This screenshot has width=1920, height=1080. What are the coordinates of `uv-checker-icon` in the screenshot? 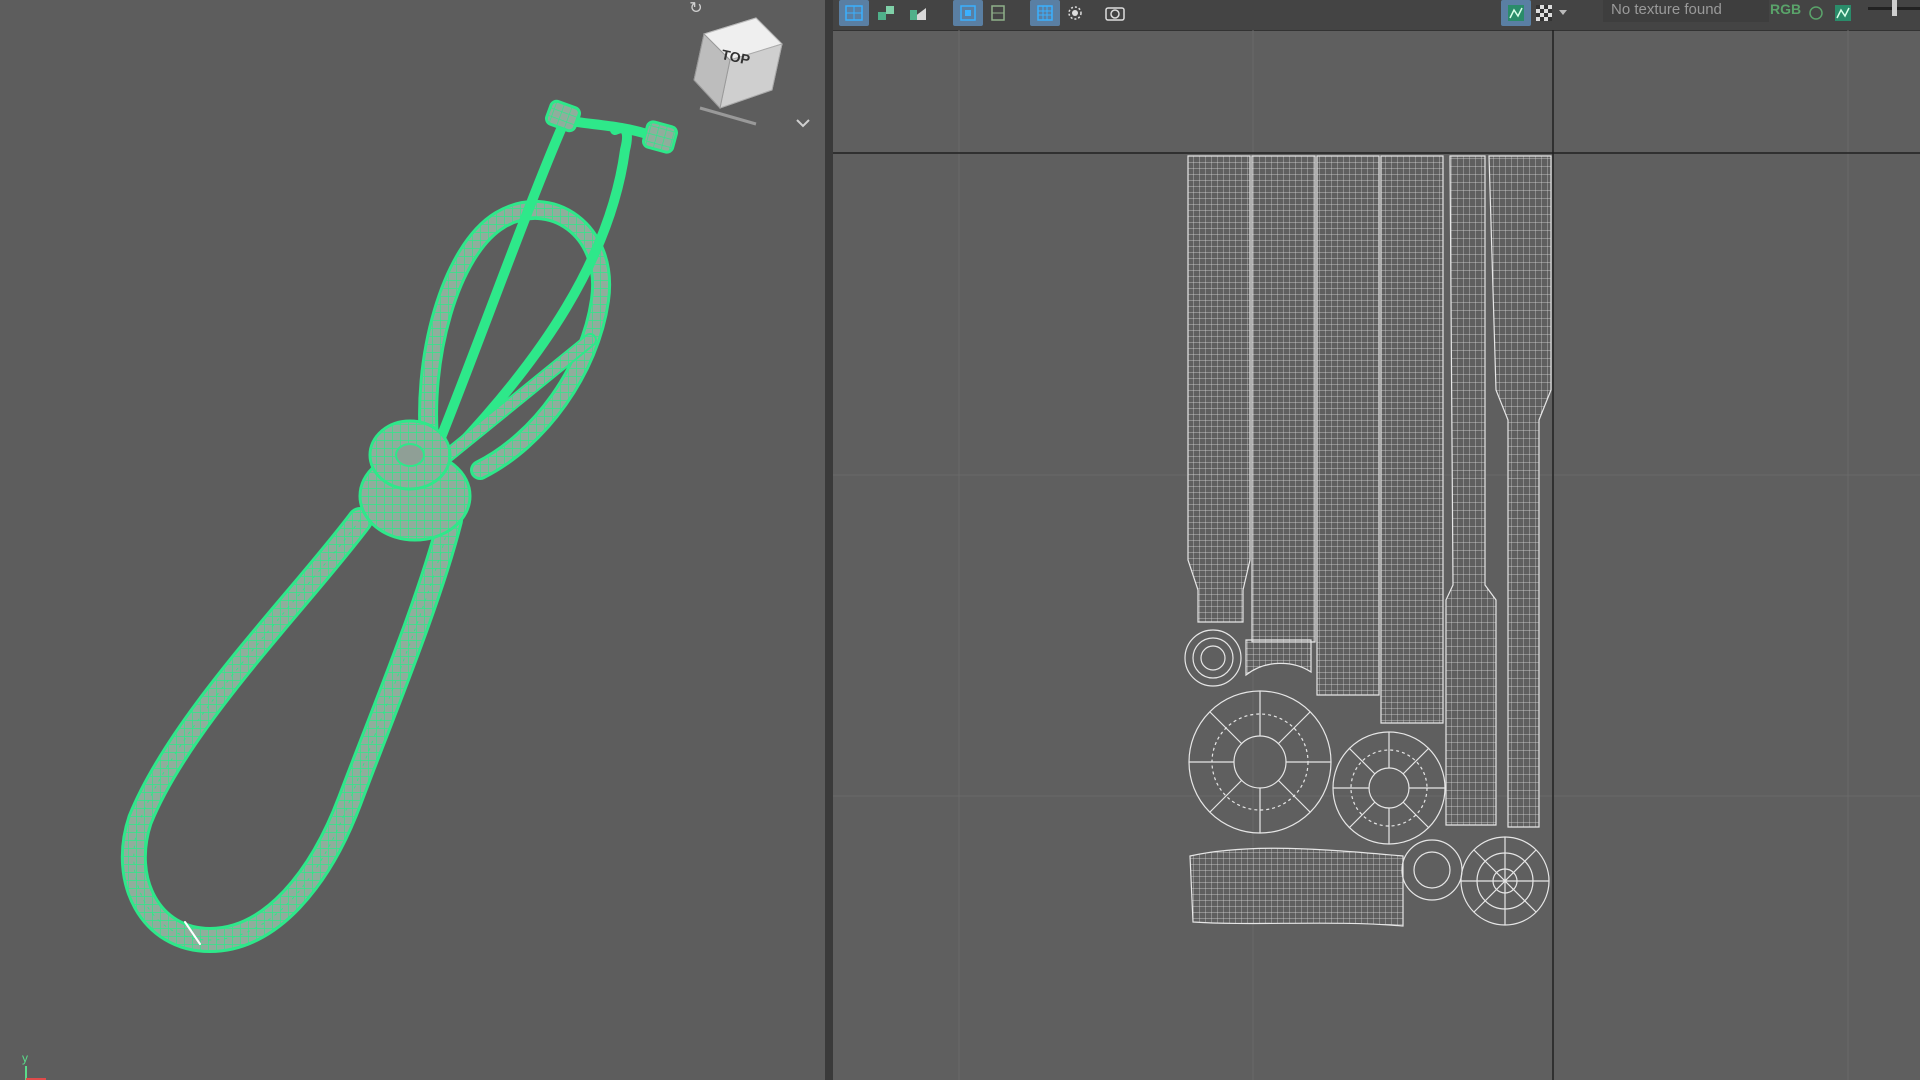 It's located at (918, 13).